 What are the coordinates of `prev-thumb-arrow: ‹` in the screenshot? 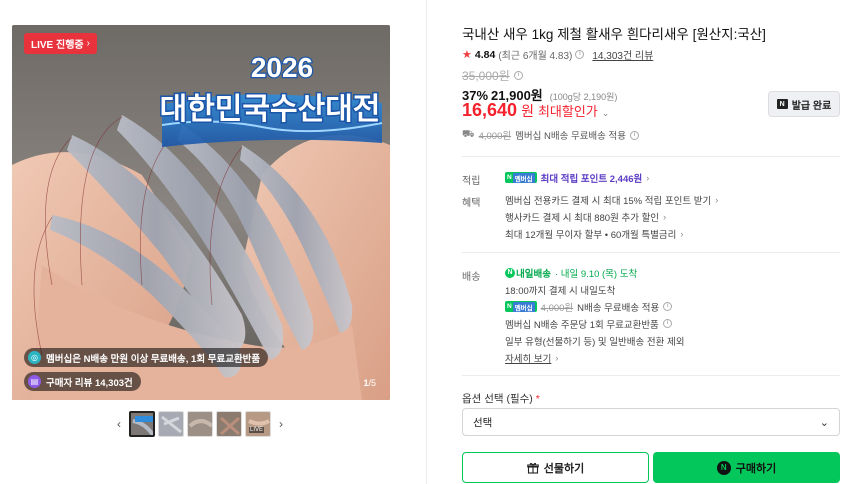 It's located at (119, 424).